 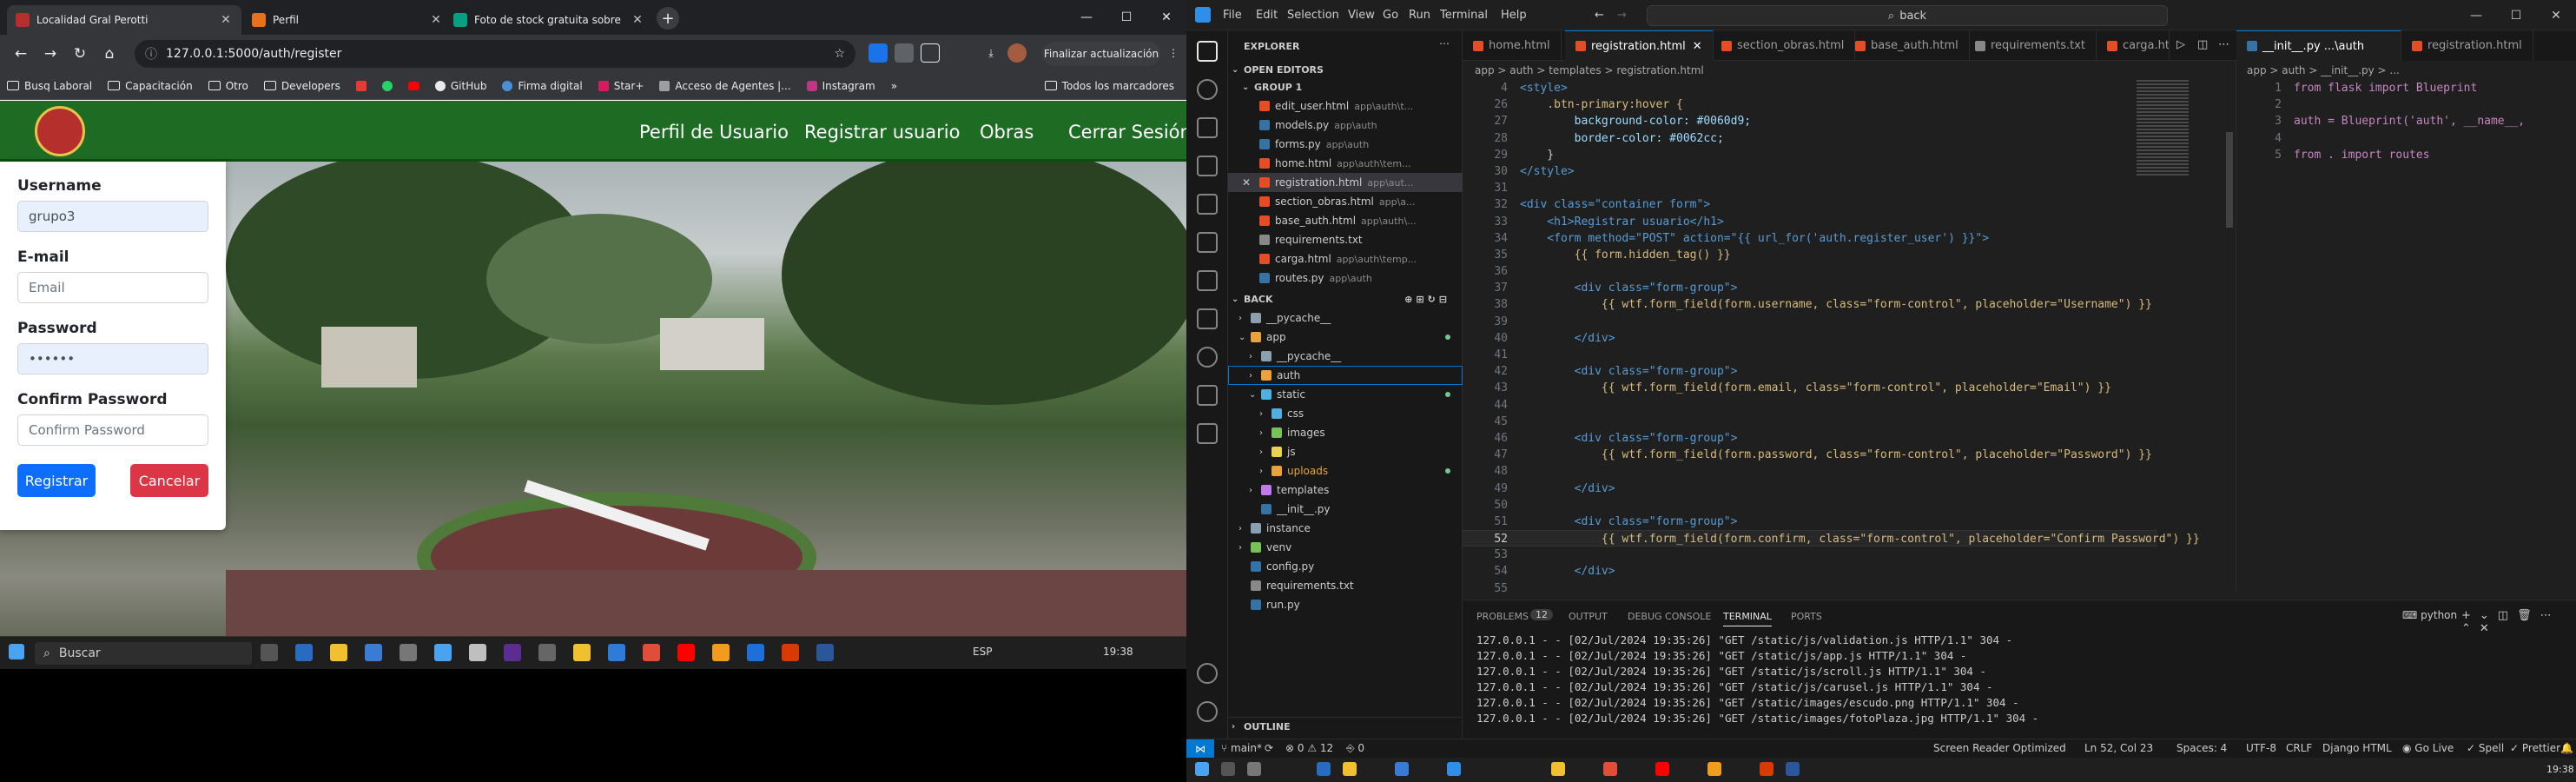 I want to click on account-icon, so click(x=1207, y=673).